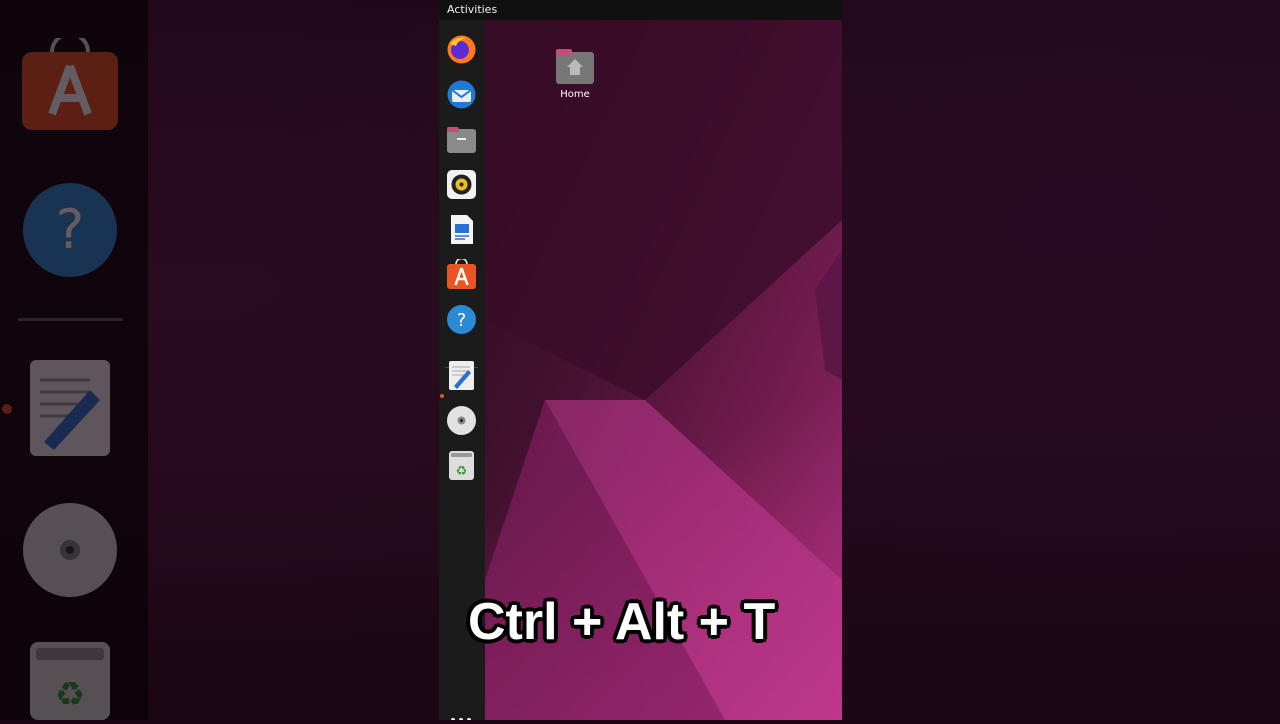 The height and width of the screenshot is (724, 1280). Describe the element at coordinates (461, 139) in the screenshot. I see `files-icon` at that location.